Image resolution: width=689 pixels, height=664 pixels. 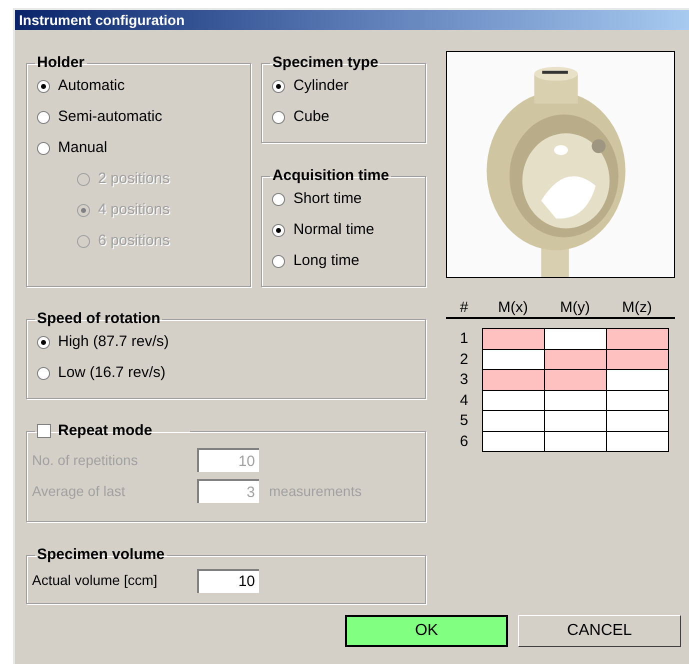 I want to click on radio-label: Normal time, so click(x=333, y=230).